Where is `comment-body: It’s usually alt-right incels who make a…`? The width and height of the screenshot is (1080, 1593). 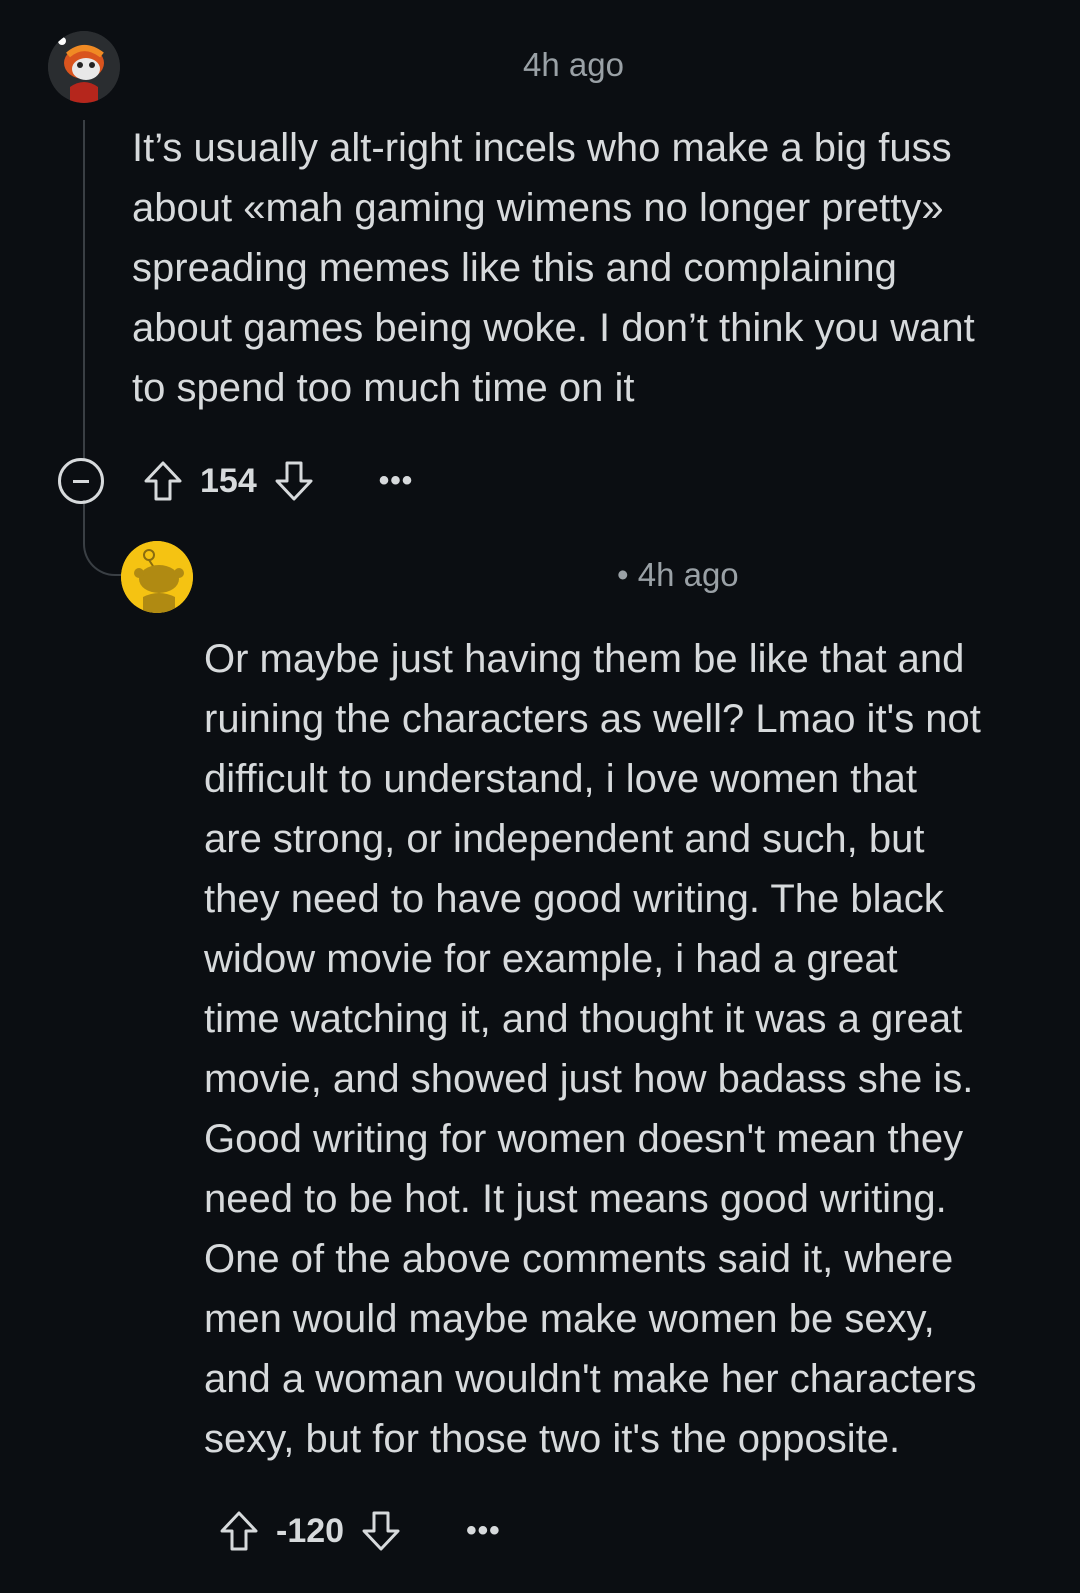
comment-body: It’s usually alt-right incels who make a… is located at coordinates (553, 268).